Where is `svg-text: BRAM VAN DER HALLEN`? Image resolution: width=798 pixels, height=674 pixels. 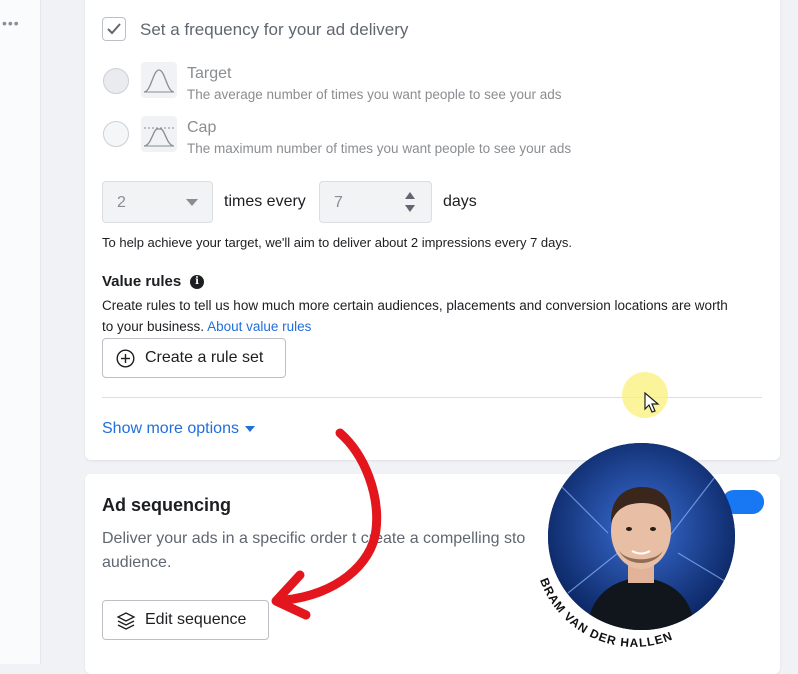
svg-text: BRAM VAN DER HALLEN is located at coordinates (606, 613).